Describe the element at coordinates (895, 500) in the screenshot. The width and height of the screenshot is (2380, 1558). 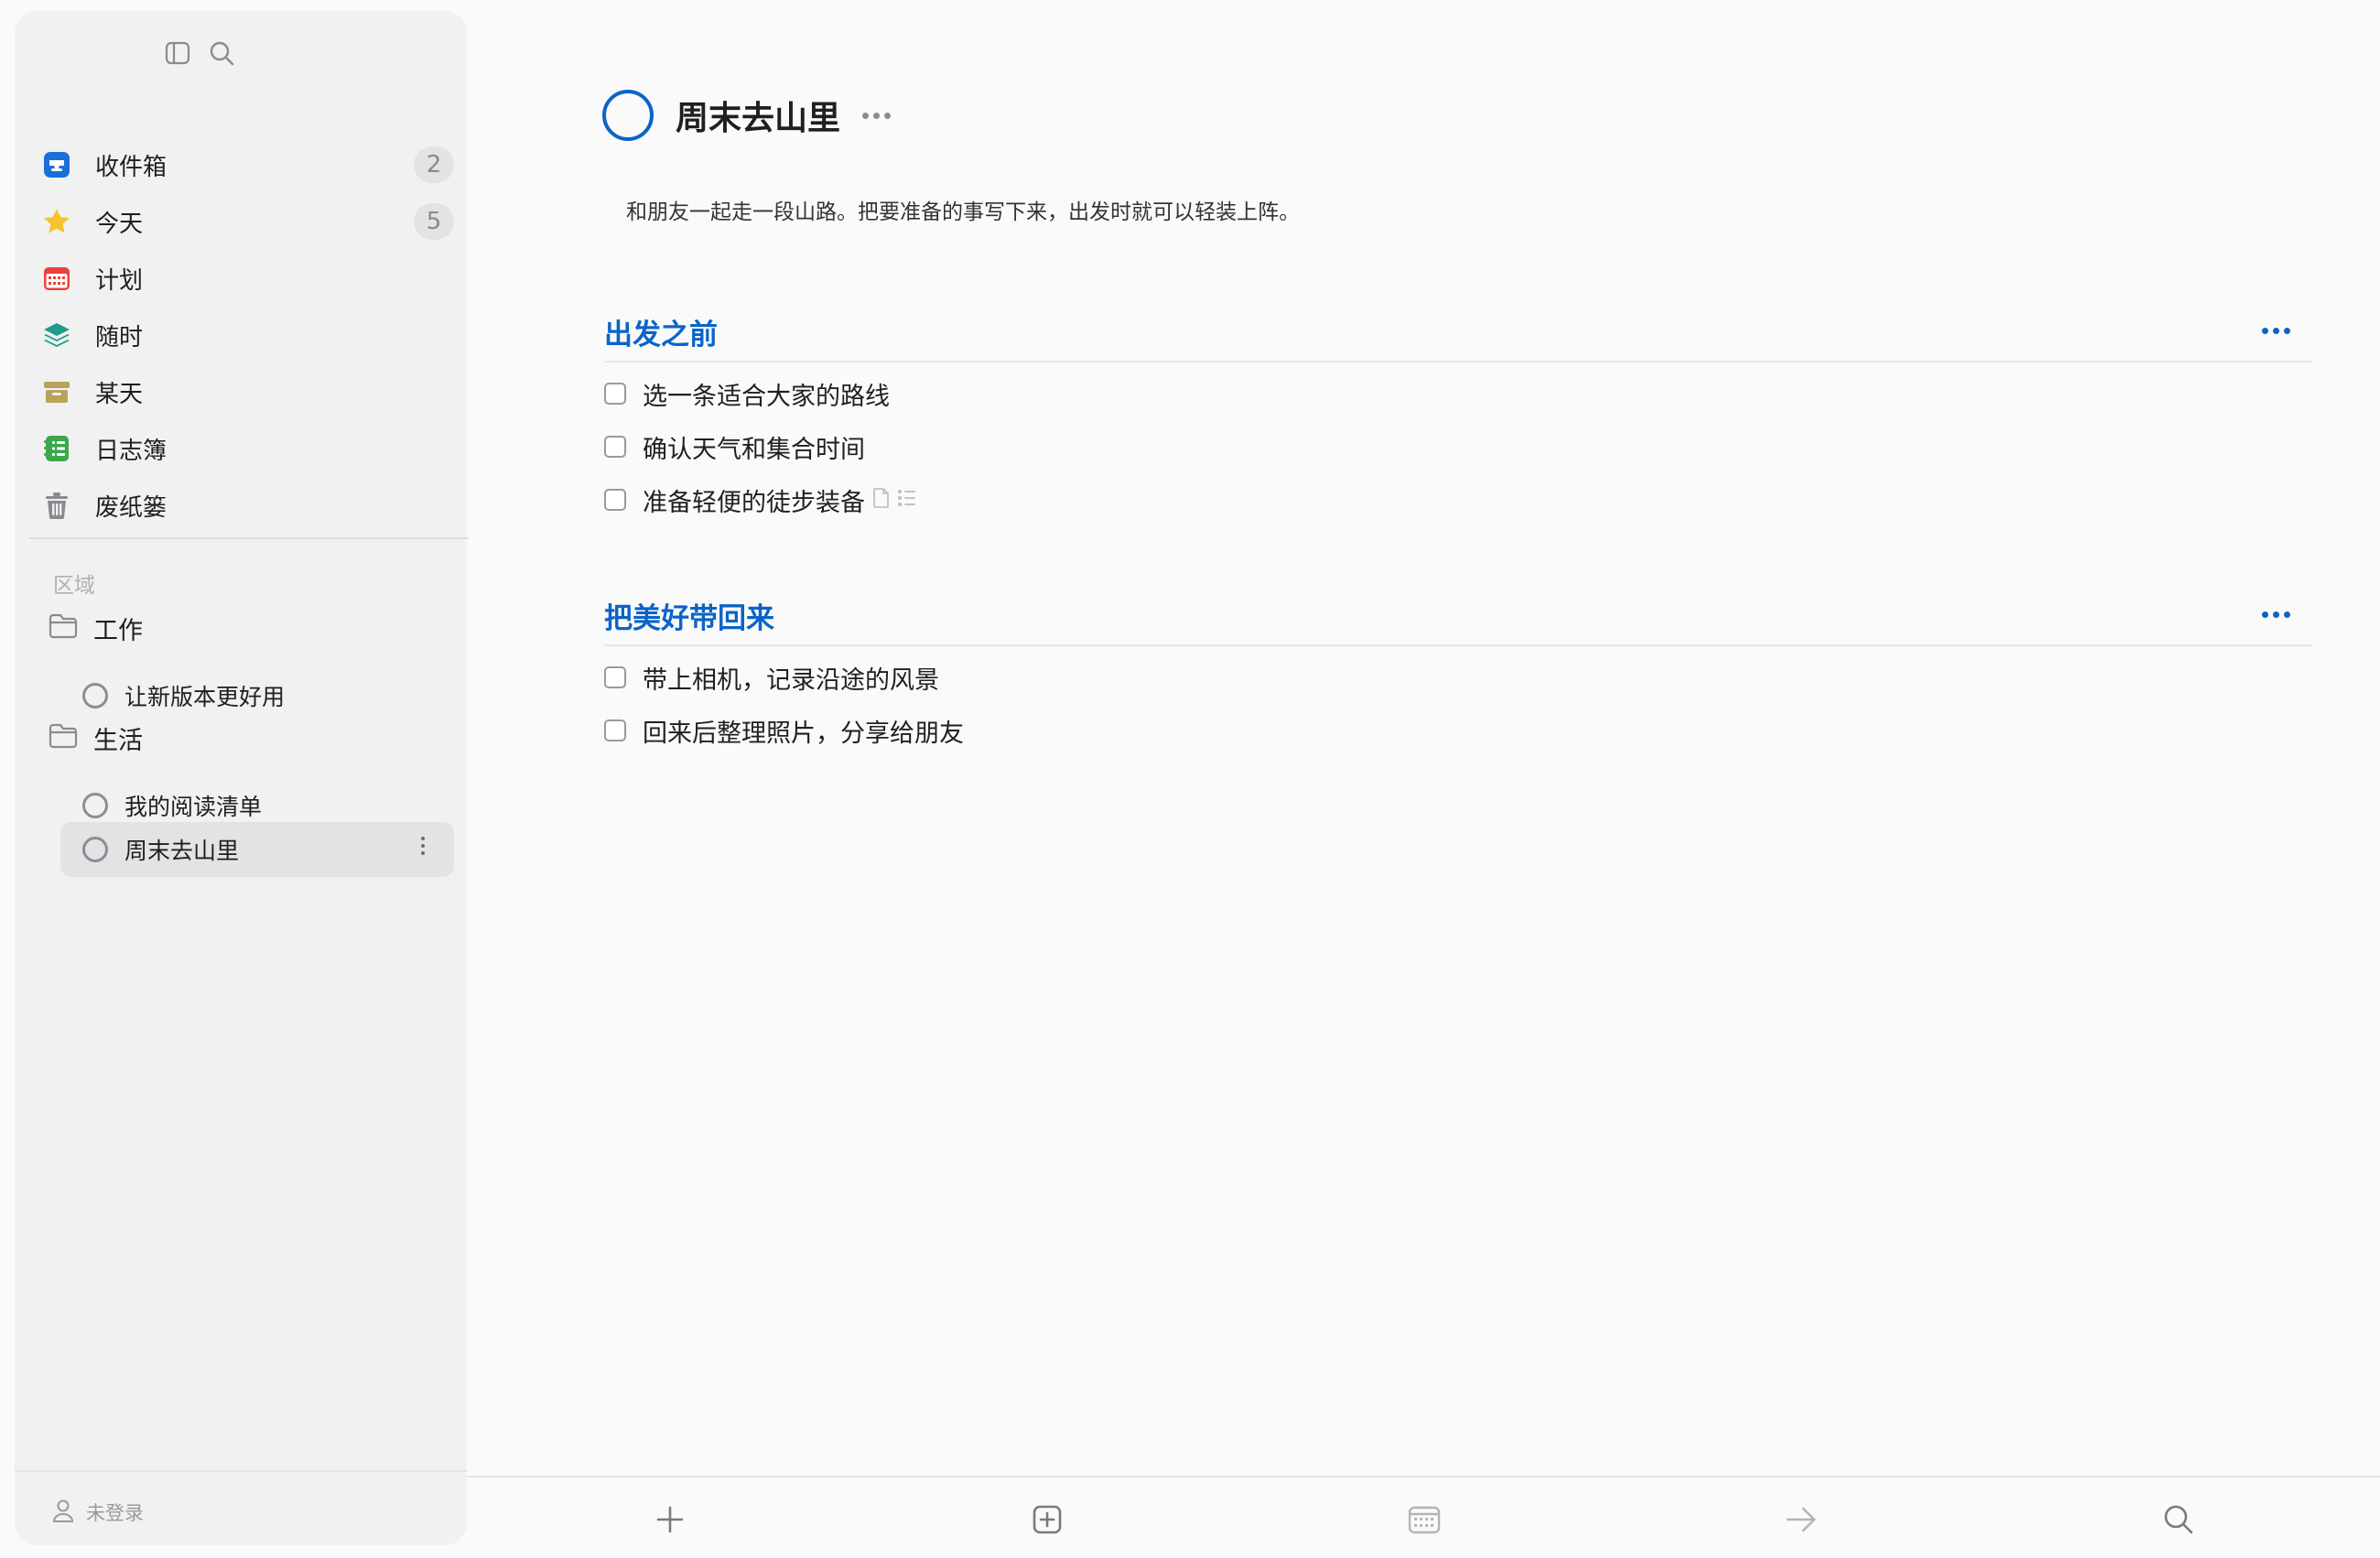
I see `todo-indicators` at that location.